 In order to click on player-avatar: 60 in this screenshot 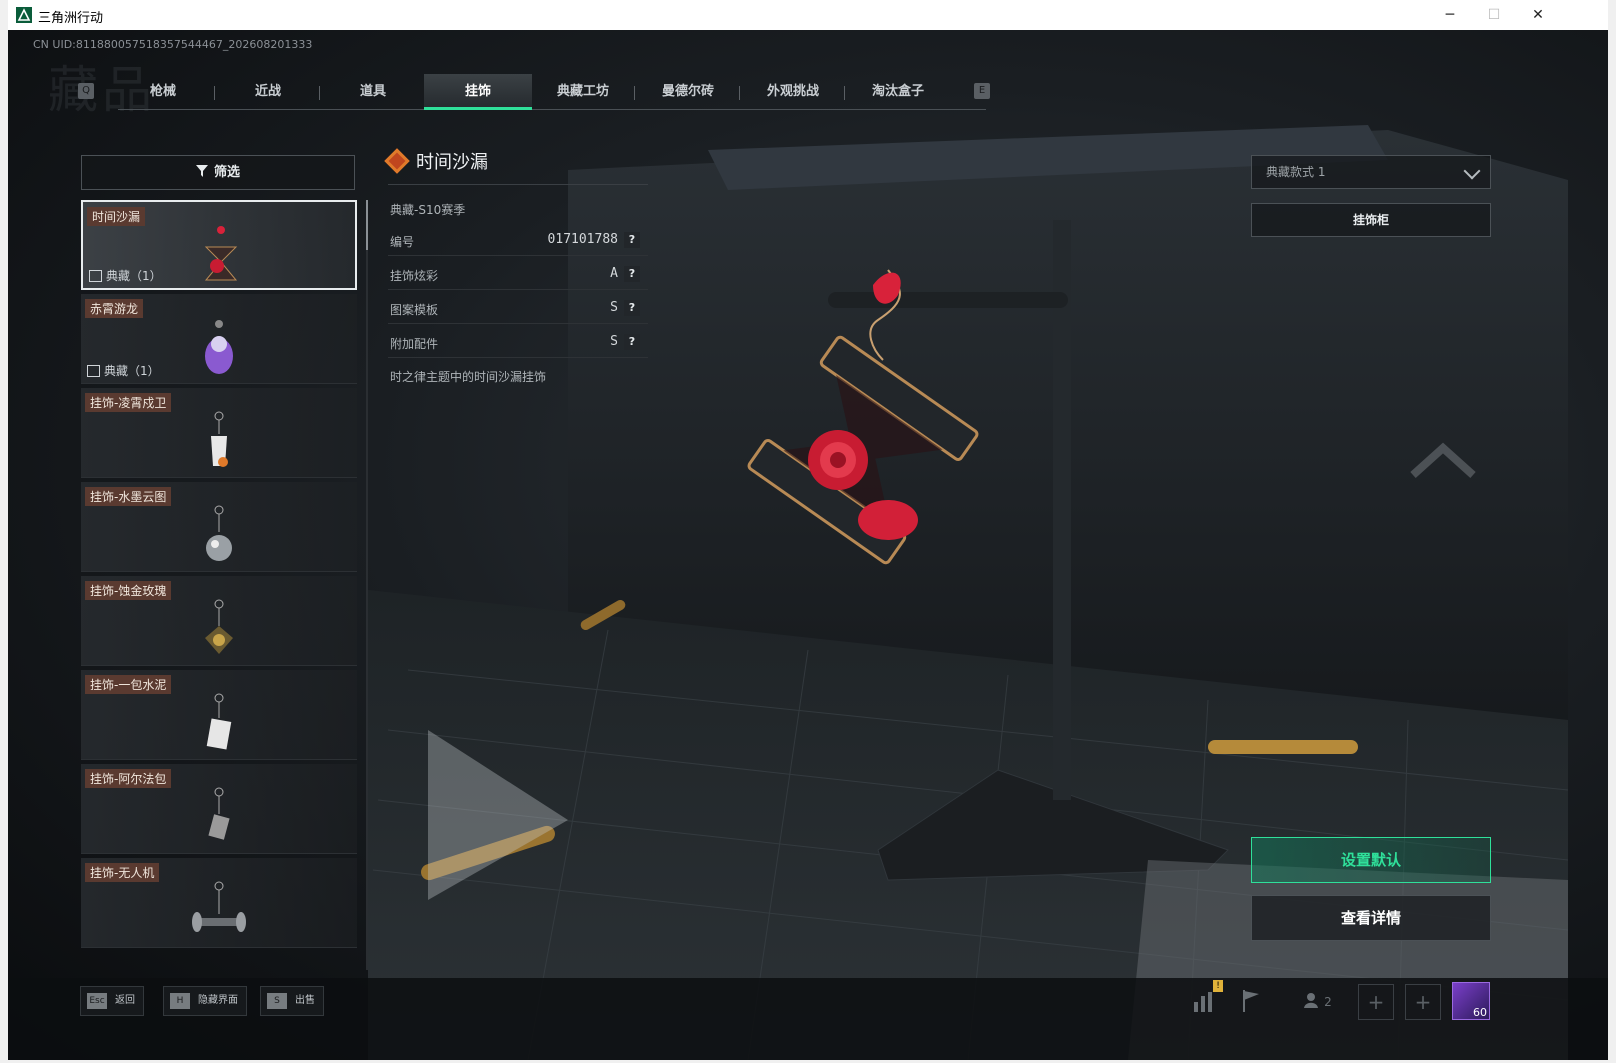, I will do `click(1471, 1001)`.